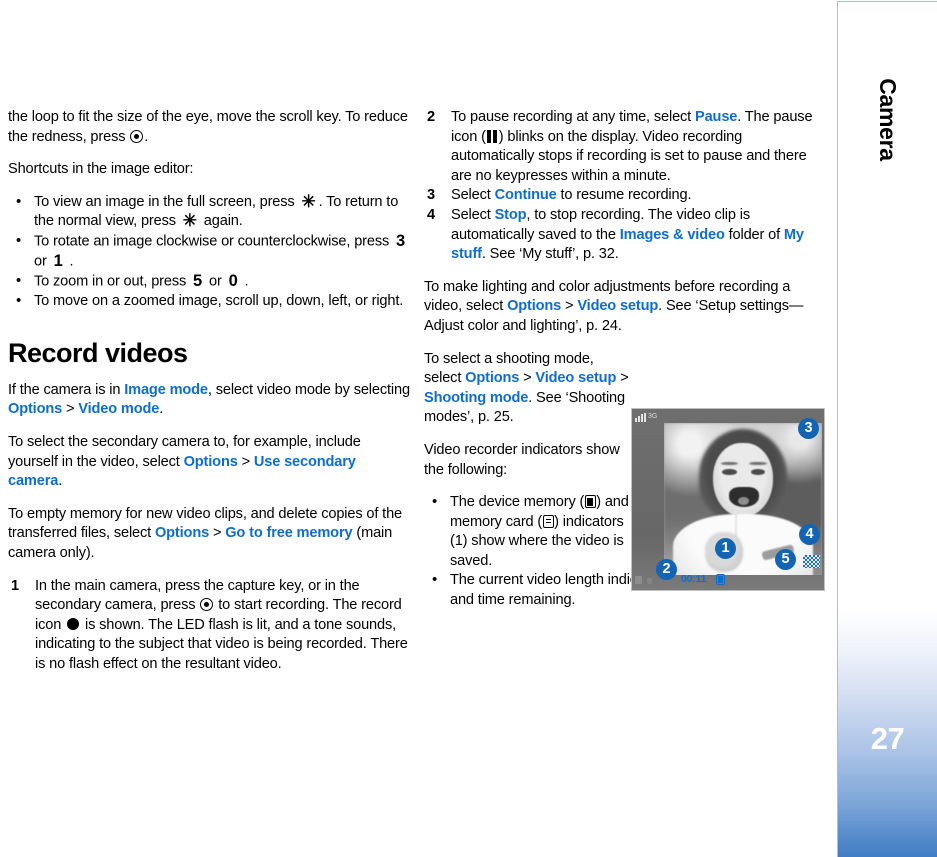 This screenshot has width=937, height=857. What do you see at coordinates (808, 428) in the screenshot?
I see `callout-3: 3` at bounding box center [808, 428].